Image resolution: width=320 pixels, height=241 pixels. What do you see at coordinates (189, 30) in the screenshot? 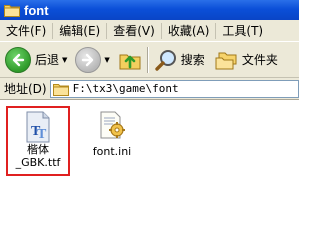
I see `menu-favorites: 收藏(A)` at bounding box center [189, 30].